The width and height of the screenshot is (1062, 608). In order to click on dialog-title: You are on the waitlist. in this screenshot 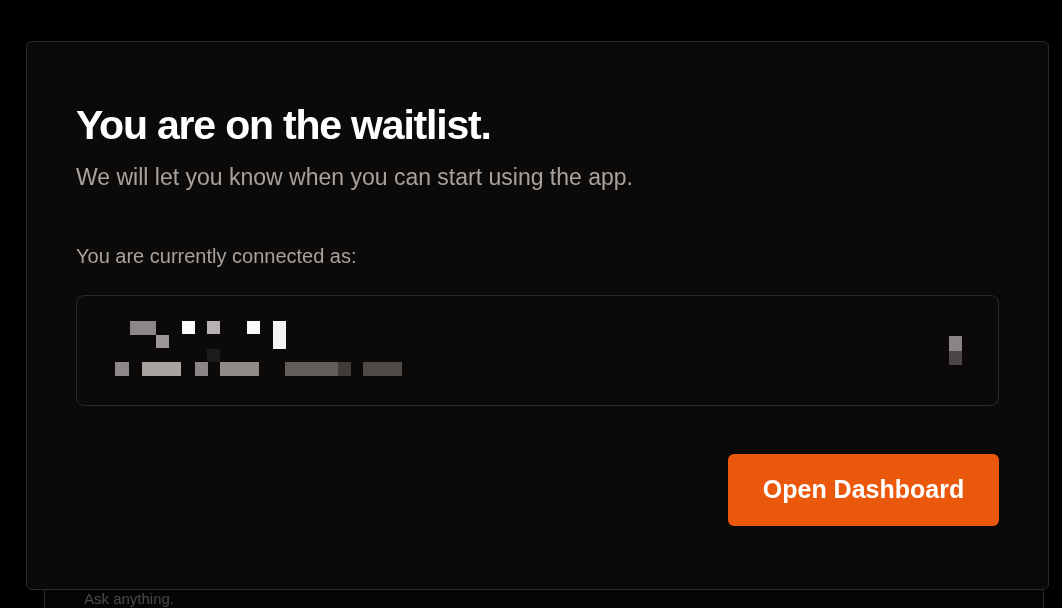, I will do `click(284, 125)`.